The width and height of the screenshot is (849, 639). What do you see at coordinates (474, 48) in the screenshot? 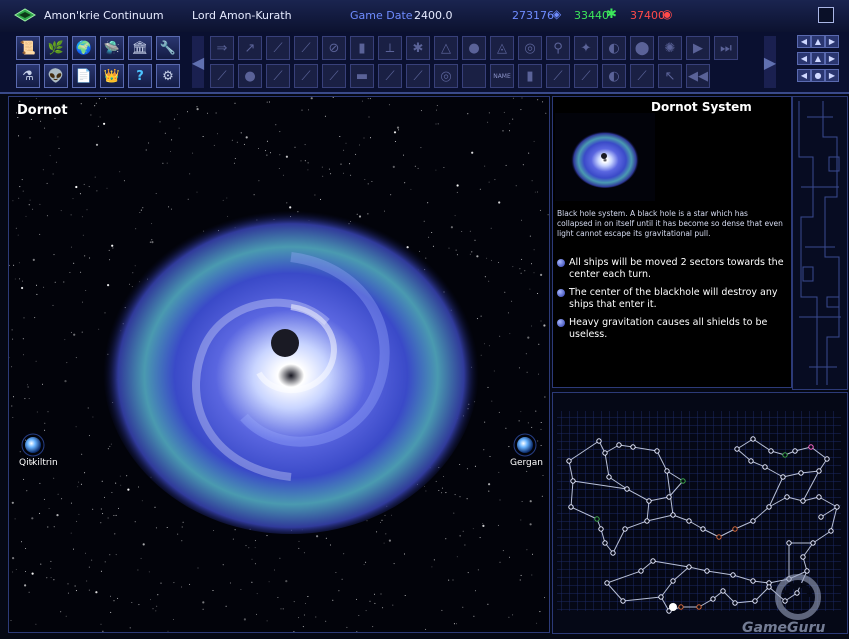
I see `ship-order-button: ●` at bounding box center [474, 48].